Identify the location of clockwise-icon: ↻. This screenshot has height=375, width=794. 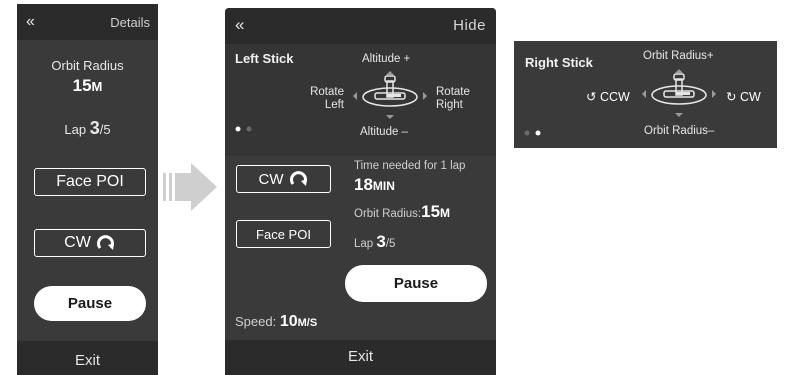
(731, 97).